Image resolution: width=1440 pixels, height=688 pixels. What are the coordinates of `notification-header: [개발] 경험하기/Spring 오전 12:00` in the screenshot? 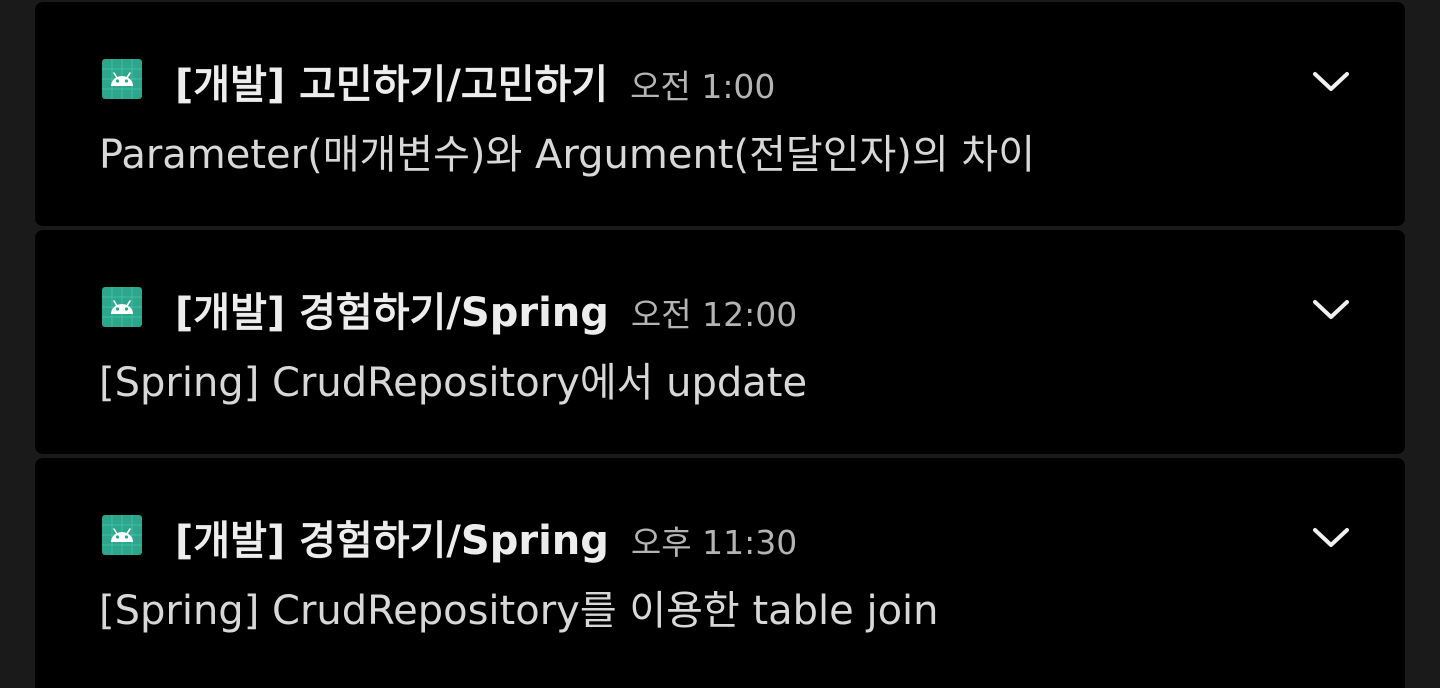 It's located at (486, 310).